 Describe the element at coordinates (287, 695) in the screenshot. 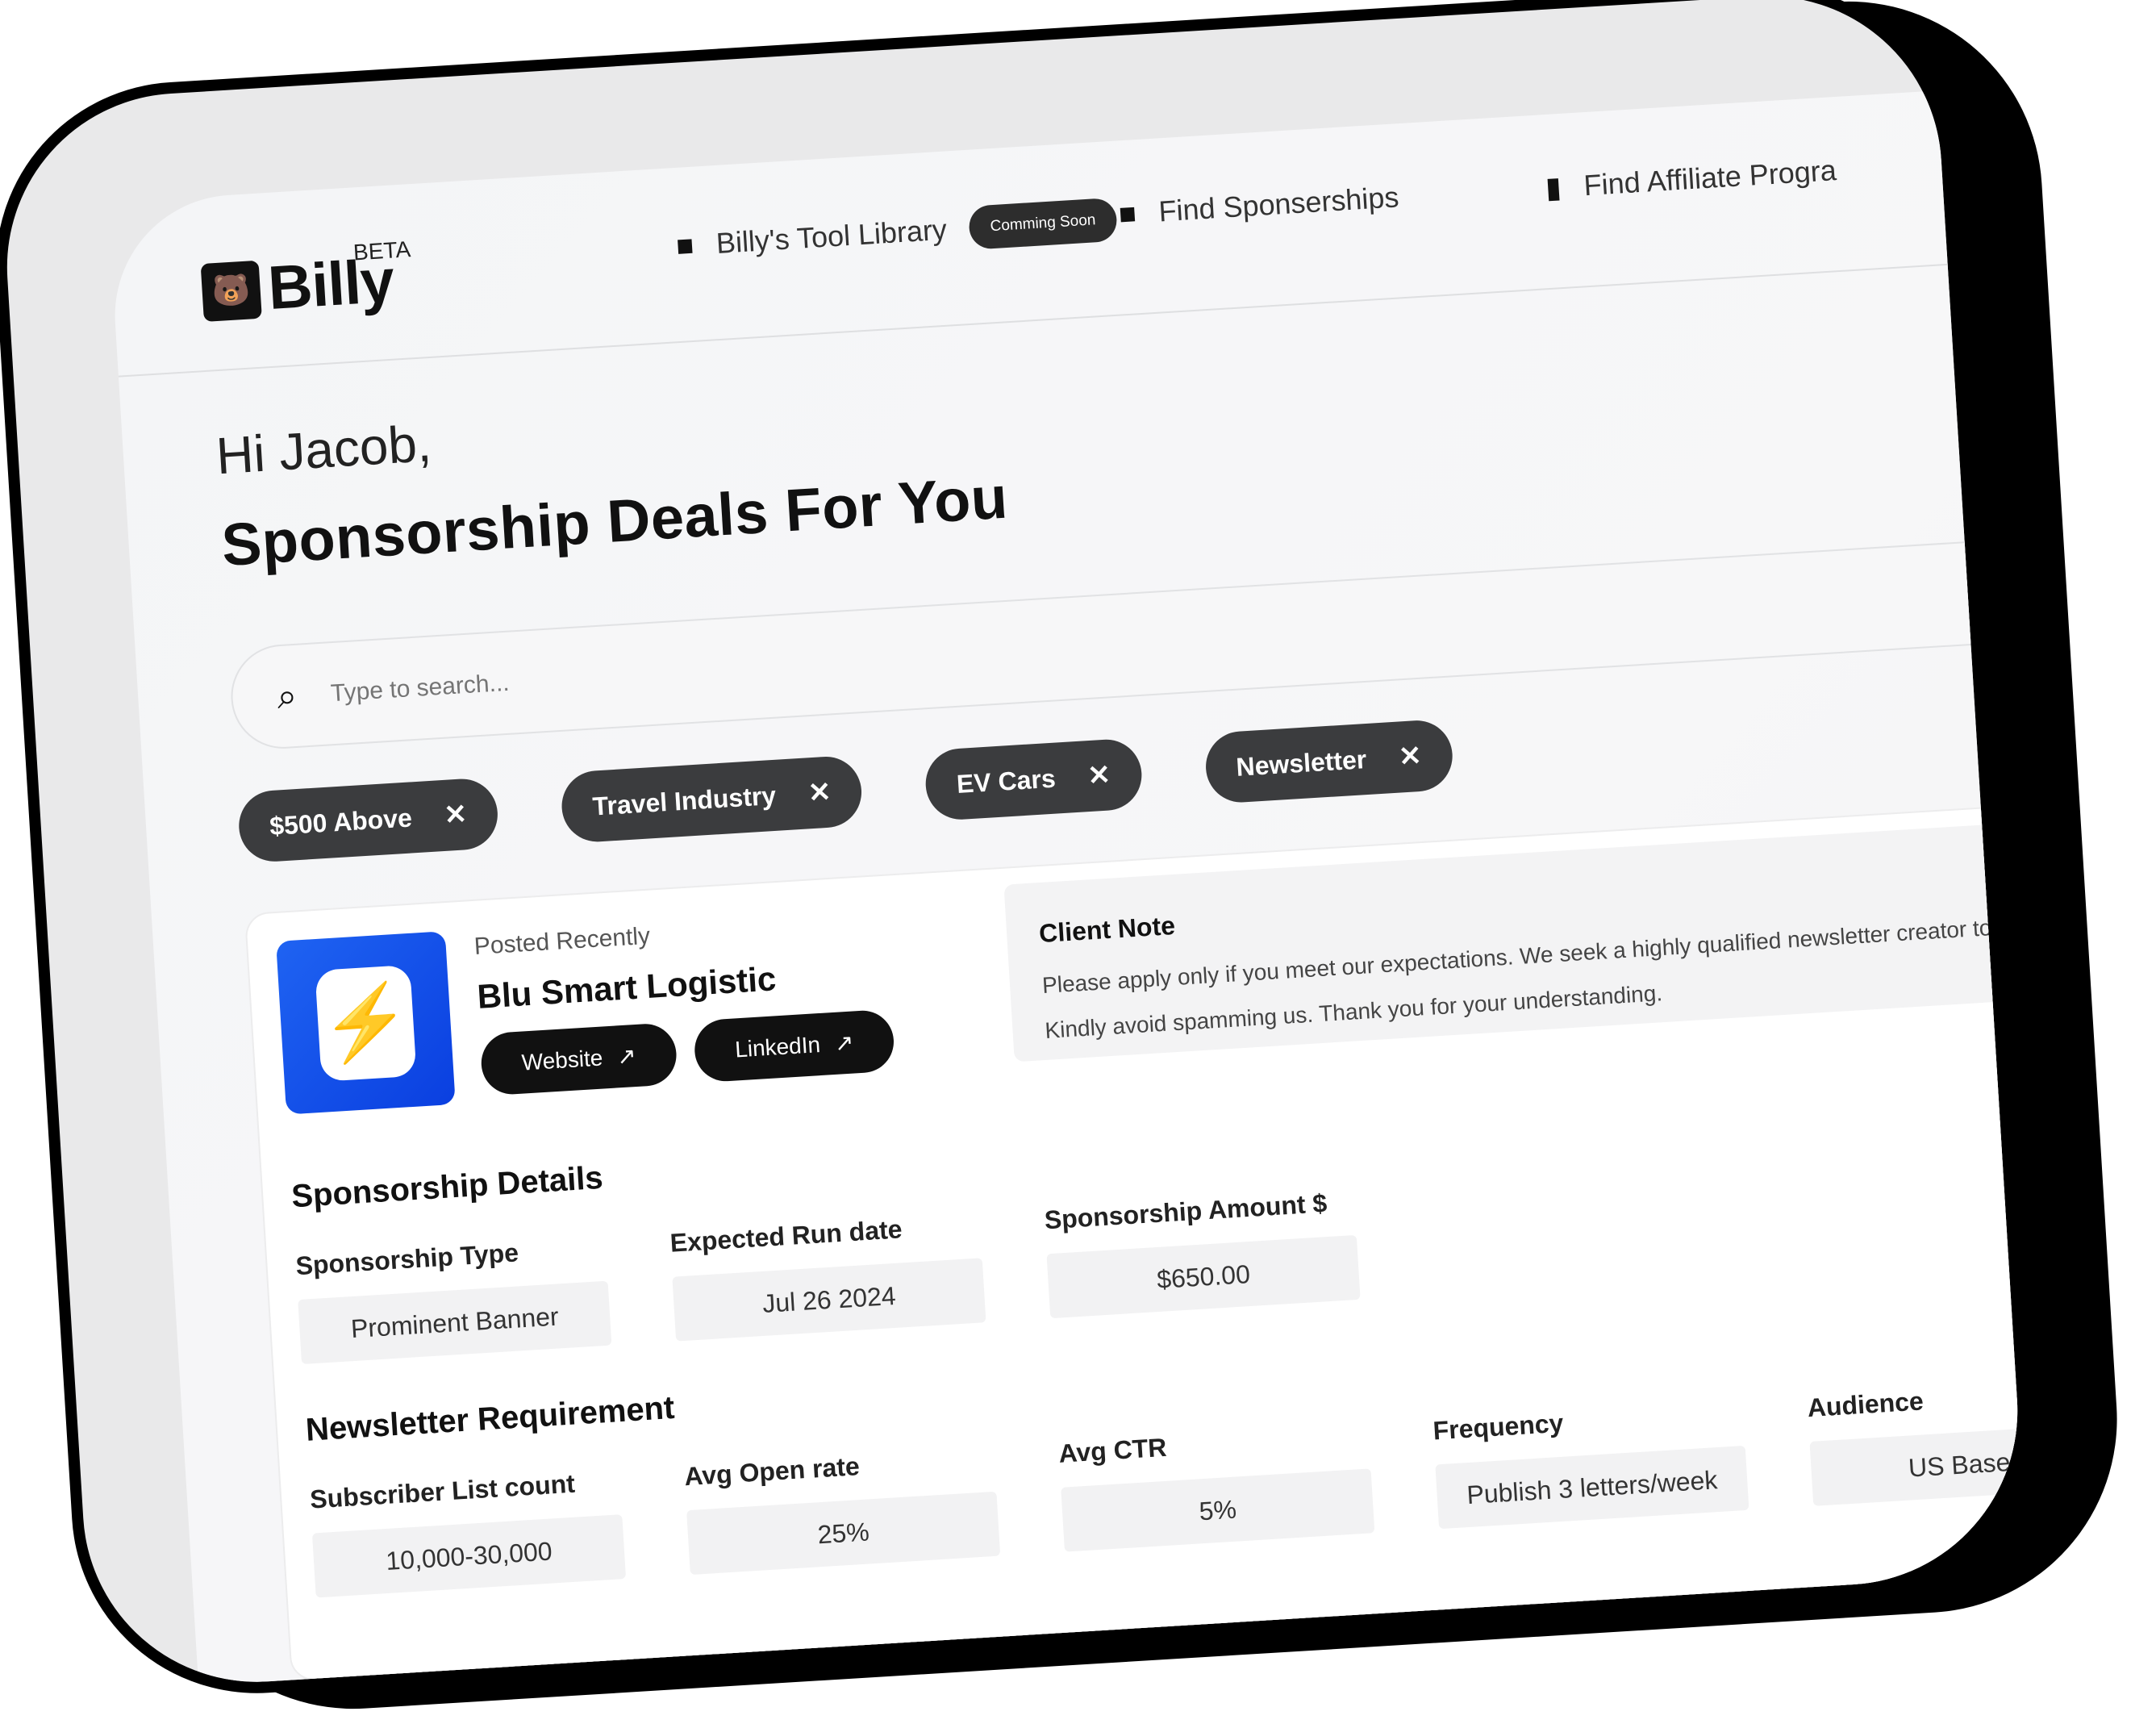

I see `search-icon: ⌕` at that location.